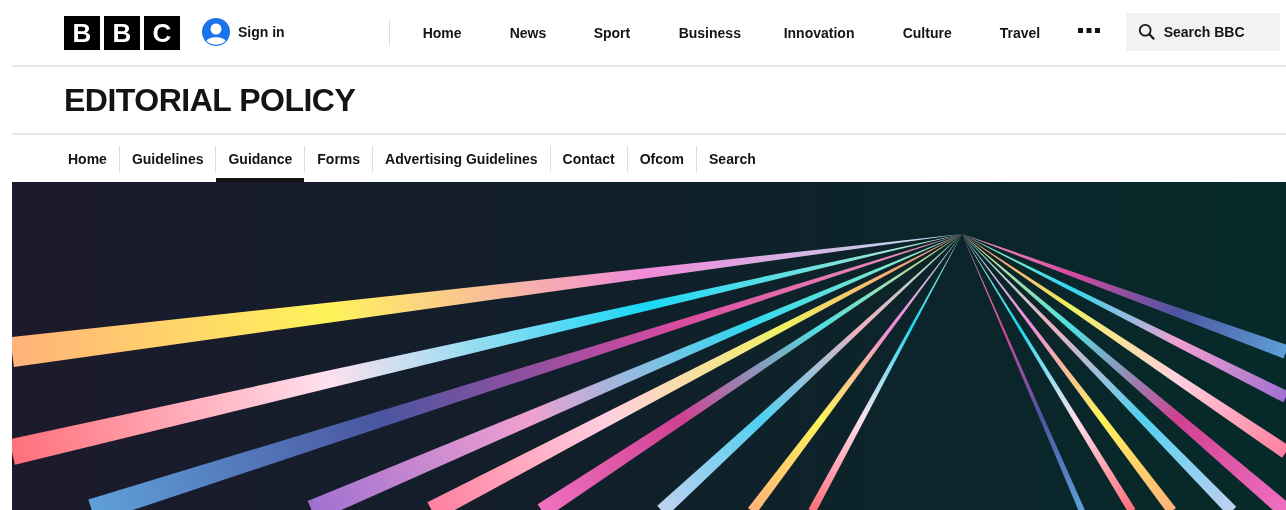  What do you see at coordinates (210, 100) in the screenshot?
I see `page-title: EDITORIAL POLICY` at bounding box center [210, 100].